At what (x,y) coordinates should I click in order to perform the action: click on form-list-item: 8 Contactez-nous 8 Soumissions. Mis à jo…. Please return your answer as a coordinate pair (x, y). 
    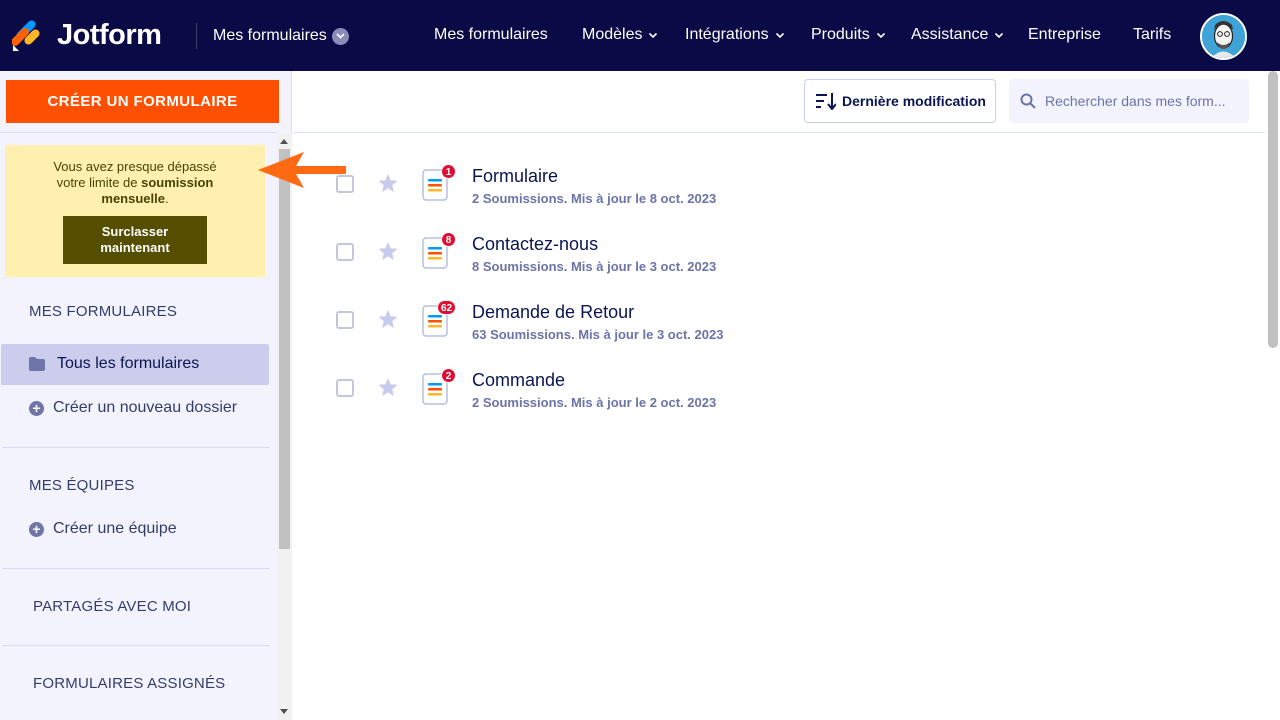
    Looking at the image, I should click on (773, 252).